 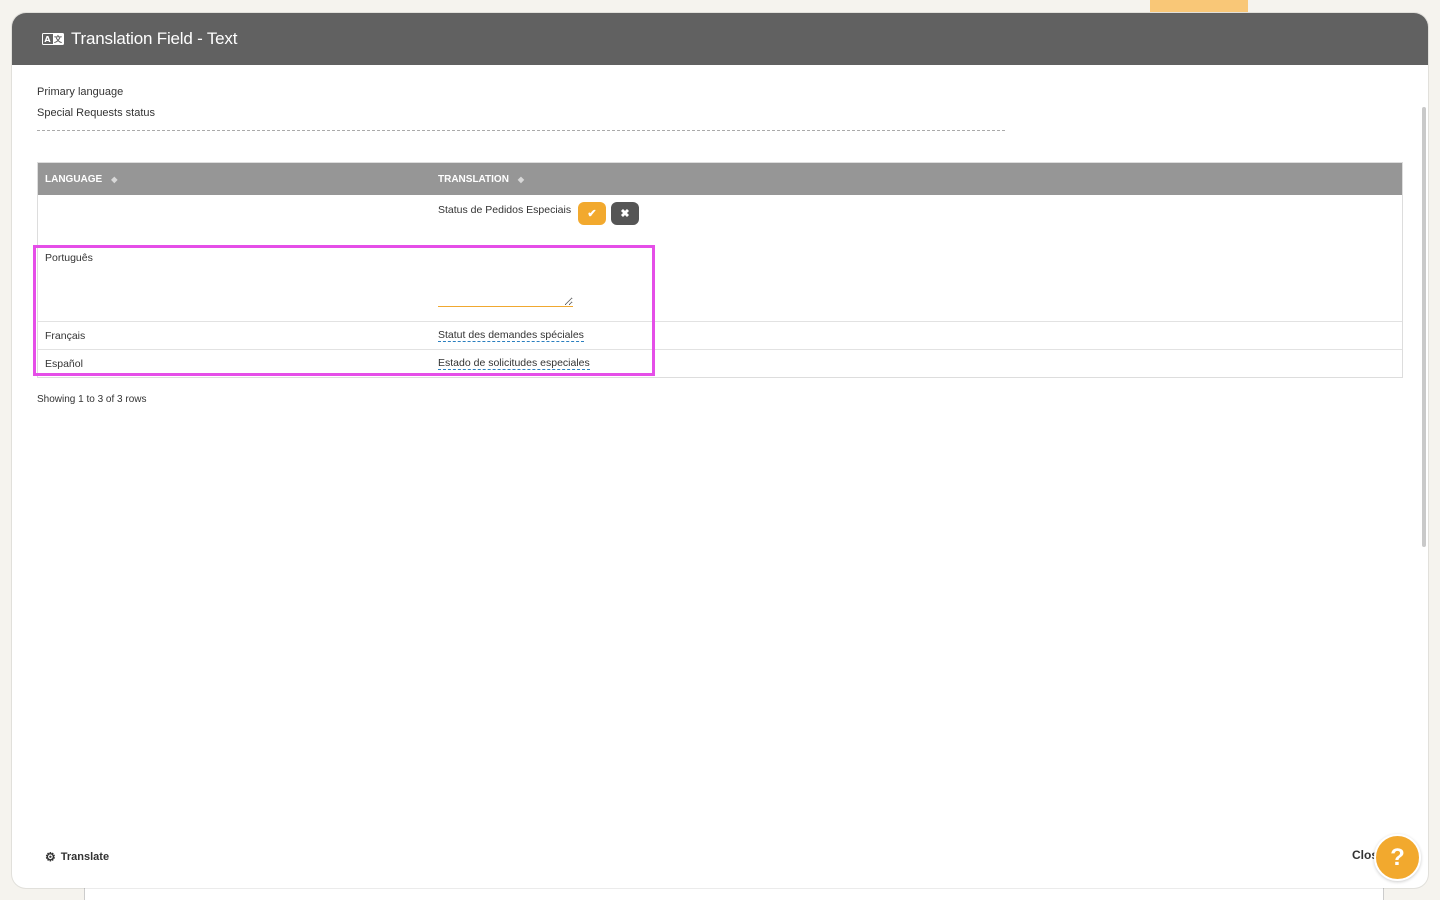 I want to click on inline-editor: ✔ ✖, so click(x=538, y=254).